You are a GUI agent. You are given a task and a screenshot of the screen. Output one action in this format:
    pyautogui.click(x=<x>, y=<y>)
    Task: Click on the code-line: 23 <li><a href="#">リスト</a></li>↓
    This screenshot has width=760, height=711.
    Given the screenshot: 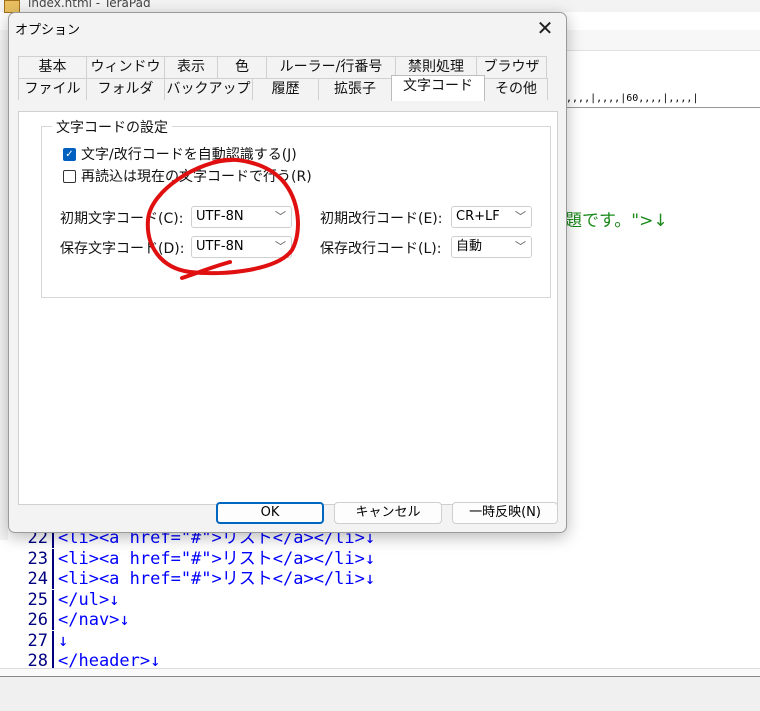 What is the action you would take?
    pyautogui.click(x=390, y=559)
    